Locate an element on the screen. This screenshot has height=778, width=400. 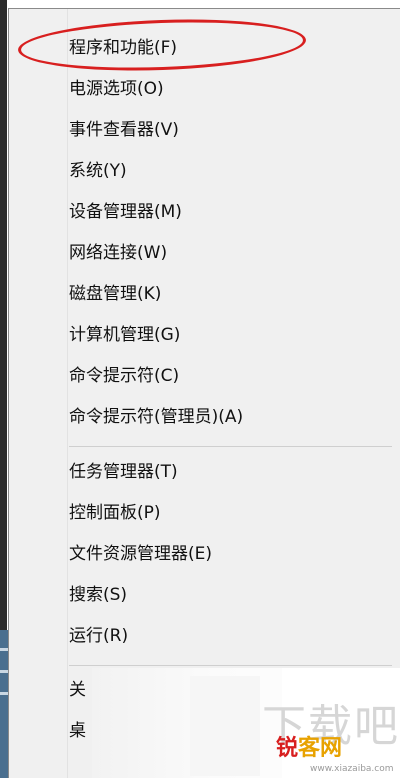
menu-item-disk-management: 磁盘管理(K) is located at coordinates (115, 294).